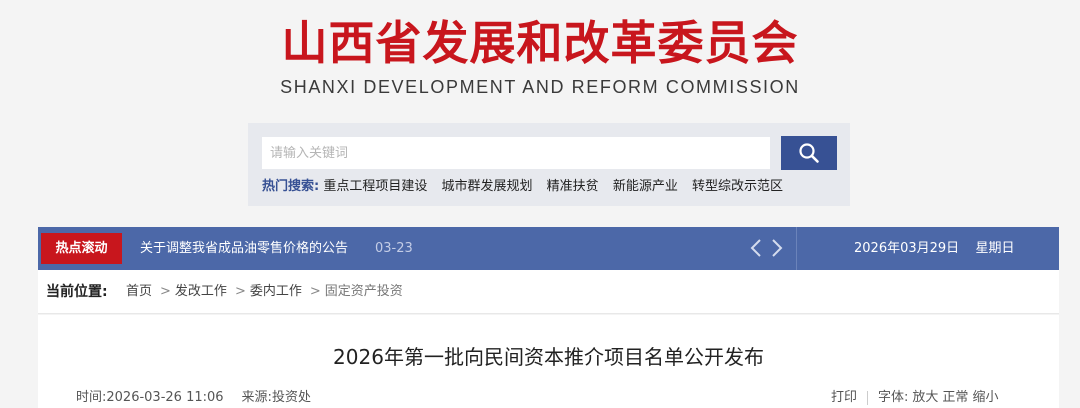  Describe the element at coordinates (995, 248) in the screenshot. I see `current-weekday: 星期日` at that location.